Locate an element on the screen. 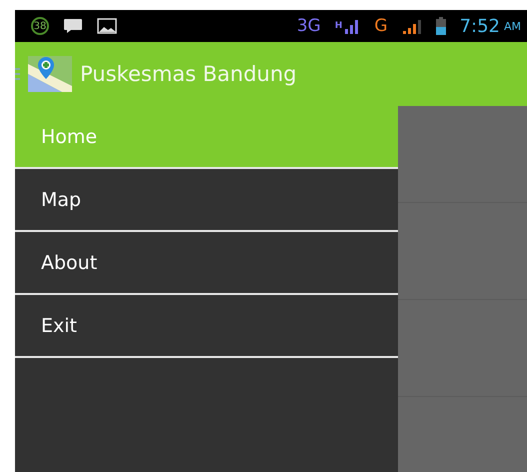 This screenshot has height=472, width=527. clock-am-pm: AM is located at coordinates (512, 26).